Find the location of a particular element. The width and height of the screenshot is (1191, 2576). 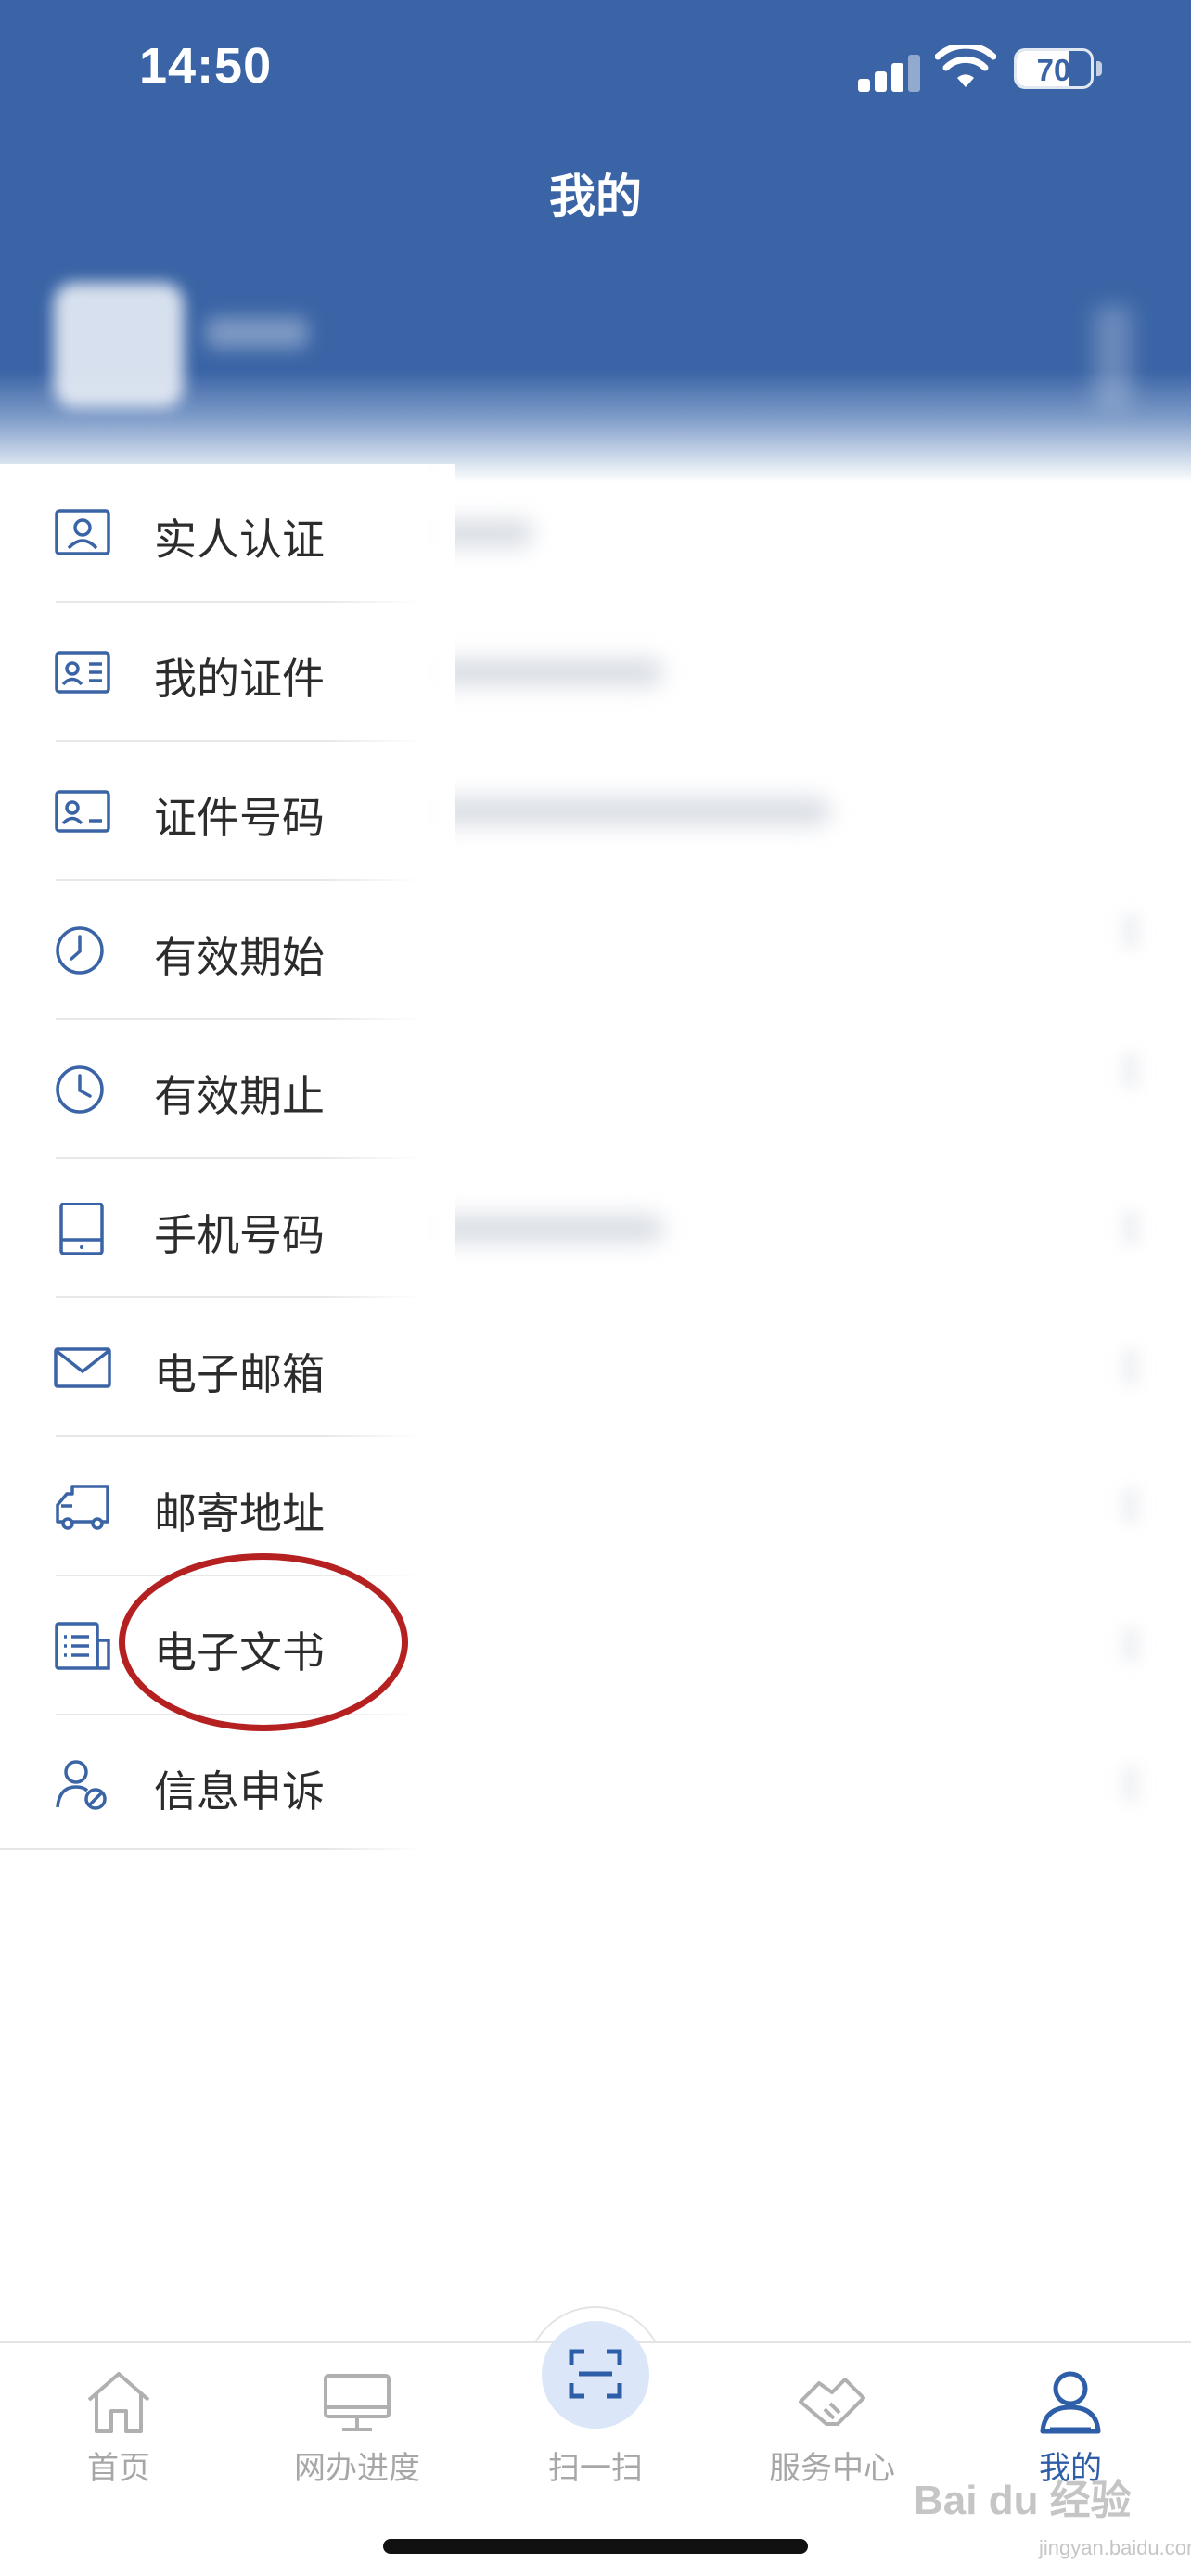

battery-level: 70 is located at coordinates (1053, 70).